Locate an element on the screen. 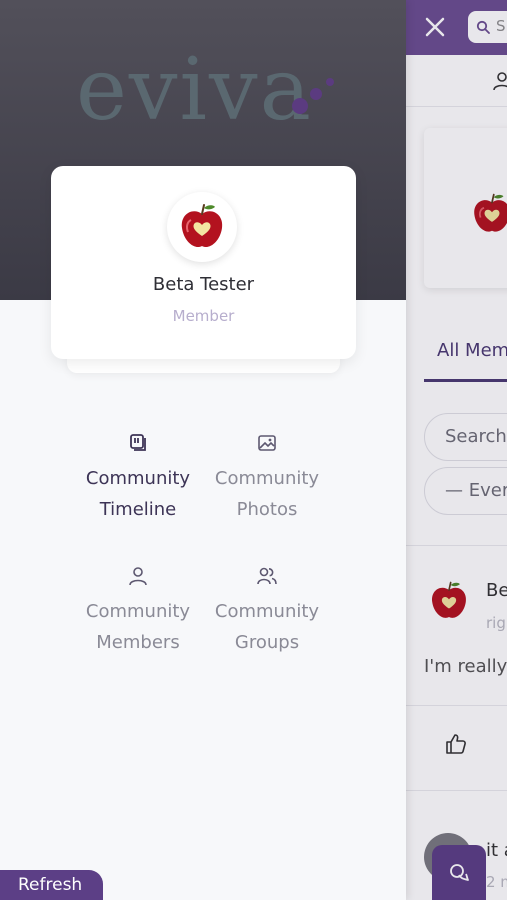 The width and height of the screenshot is (507, 900). menu-item-community-photos: Community Photos is located at coordinates (267, 479).